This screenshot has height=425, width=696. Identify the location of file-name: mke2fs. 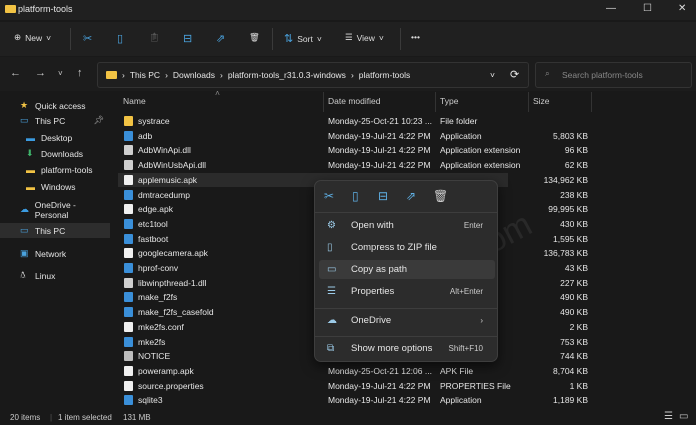
(152, 341).